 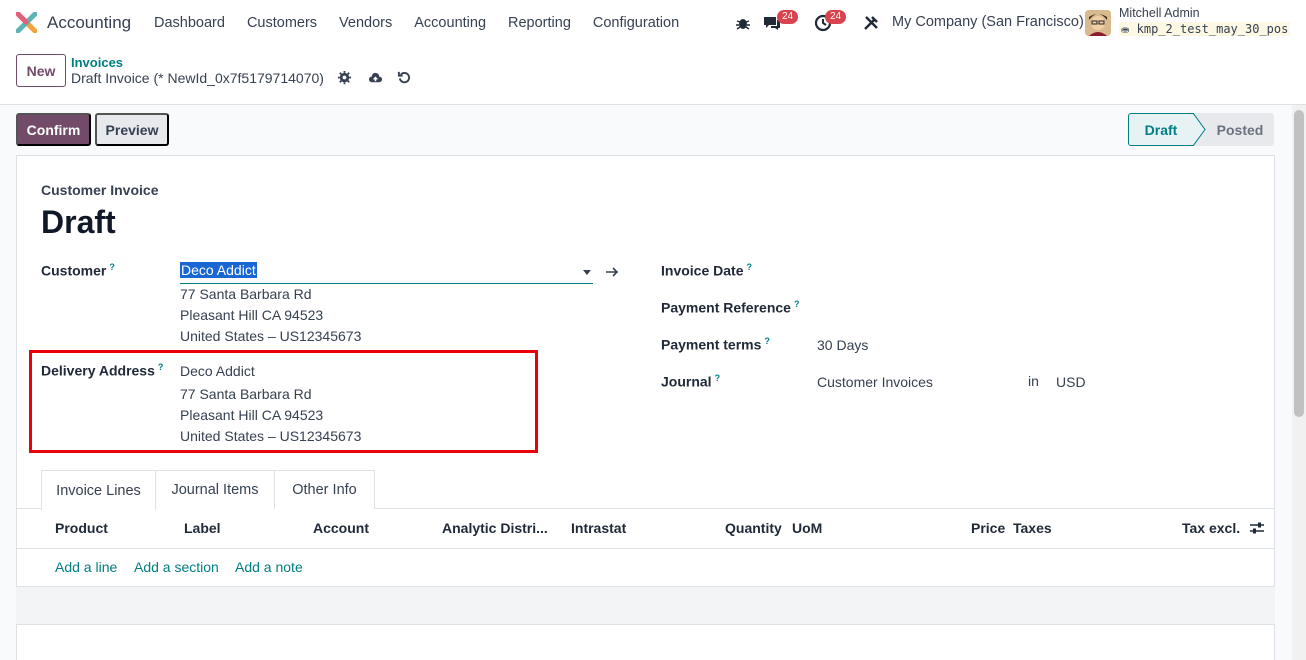 I want to click on empty-table-row, so click(x=645, y=605).